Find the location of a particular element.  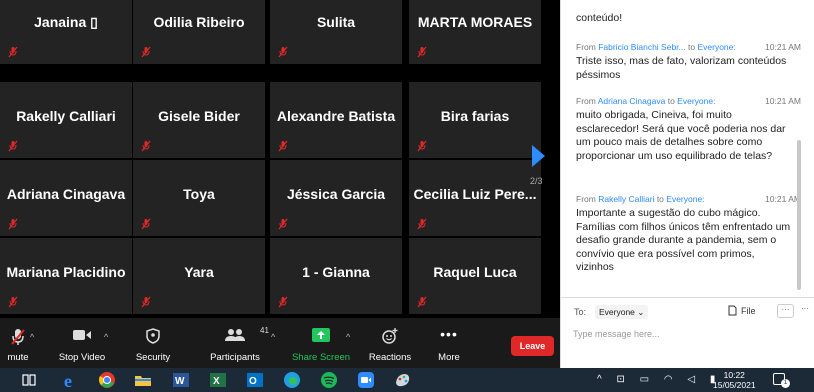

participant-tile: Mariana Placidino is located at coordinates (66, 276).